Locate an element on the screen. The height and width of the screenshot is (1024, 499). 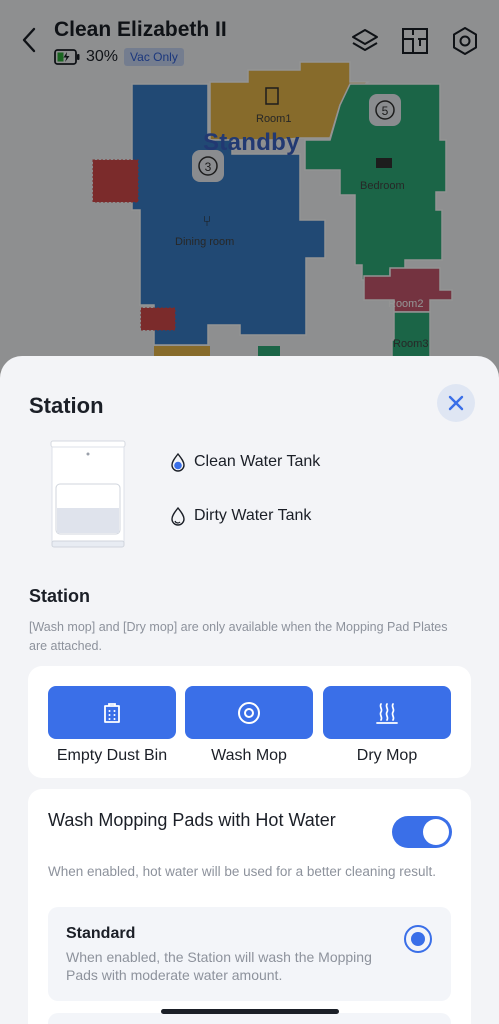
svg-text: 3 is located at coordinates (208, 167).